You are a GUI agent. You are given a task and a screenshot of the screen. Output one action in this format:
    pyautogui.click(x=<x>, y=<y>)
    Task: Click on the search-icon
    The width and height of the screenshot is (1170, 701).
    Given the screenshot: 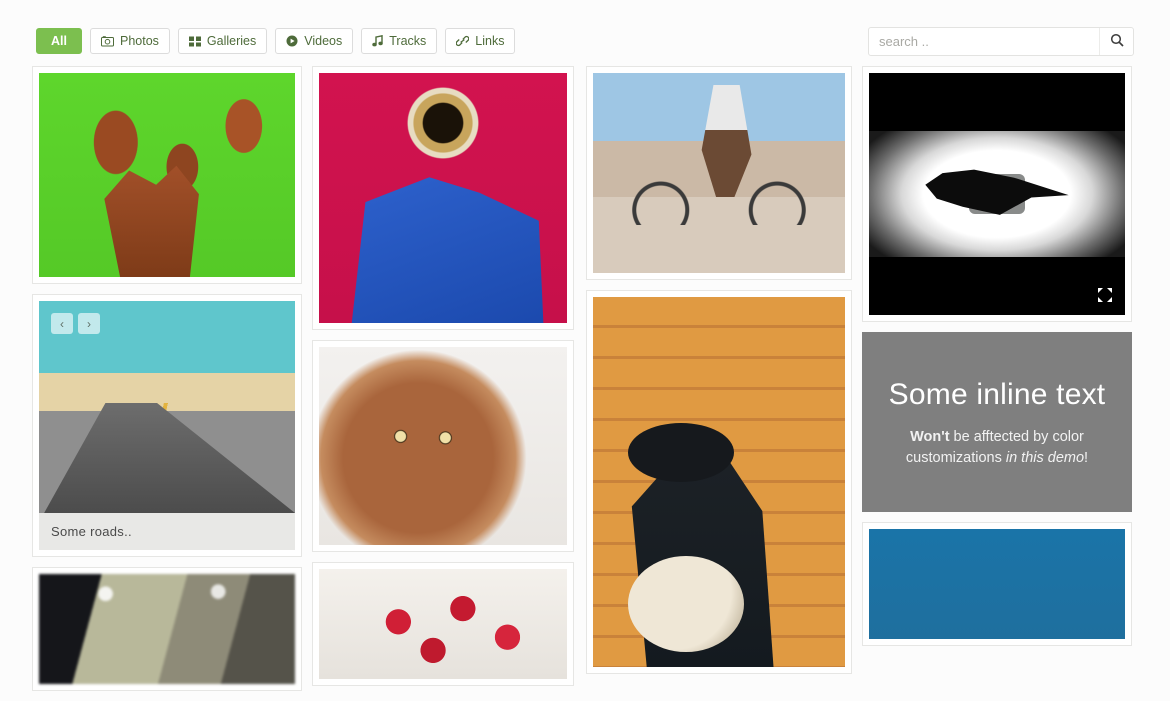 What is the action you would take?
    pyautogui.click(x=1117, y=41)
    